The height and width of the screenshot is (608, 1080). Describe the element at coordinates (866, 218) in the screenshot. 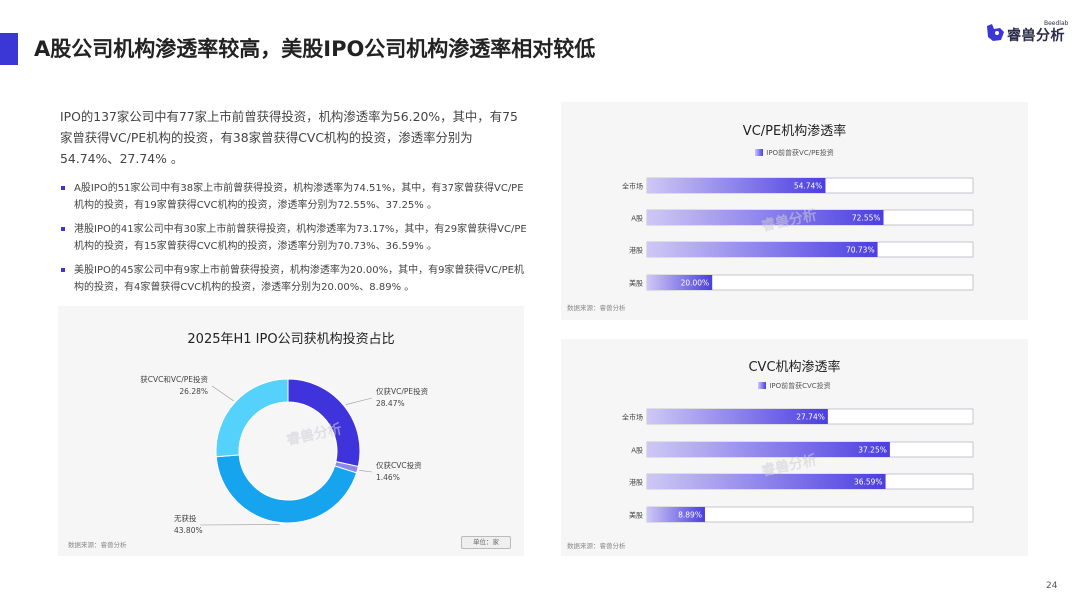

I see `bar-value-label: 72.55%` at that location.